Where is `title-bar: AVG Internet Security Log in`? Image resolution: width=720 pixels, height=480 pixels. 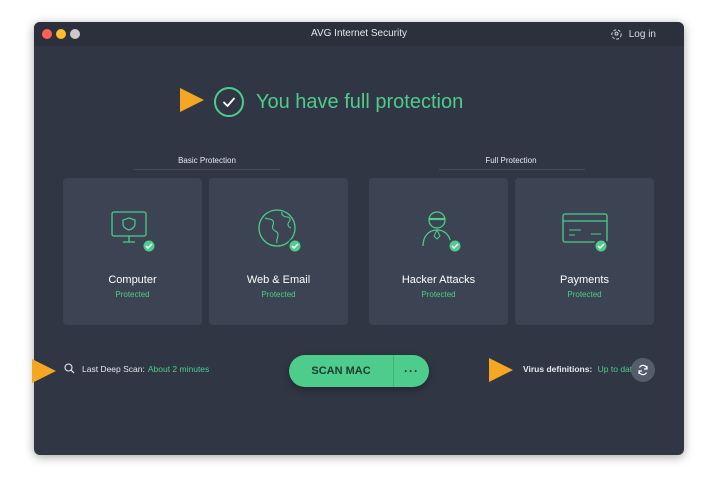 title-bar: AVG Internet Security Log in is located at coordinates (359, 34).